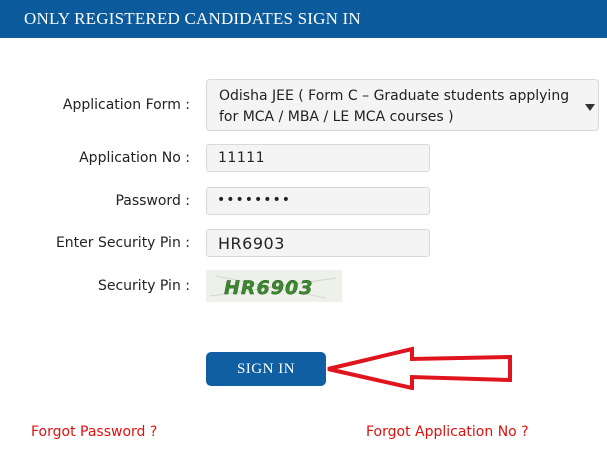  What do you see at coordinates (318, 201) in the screenshot?
I see `password-input: ••••••••` at bounding box center [318, 201].